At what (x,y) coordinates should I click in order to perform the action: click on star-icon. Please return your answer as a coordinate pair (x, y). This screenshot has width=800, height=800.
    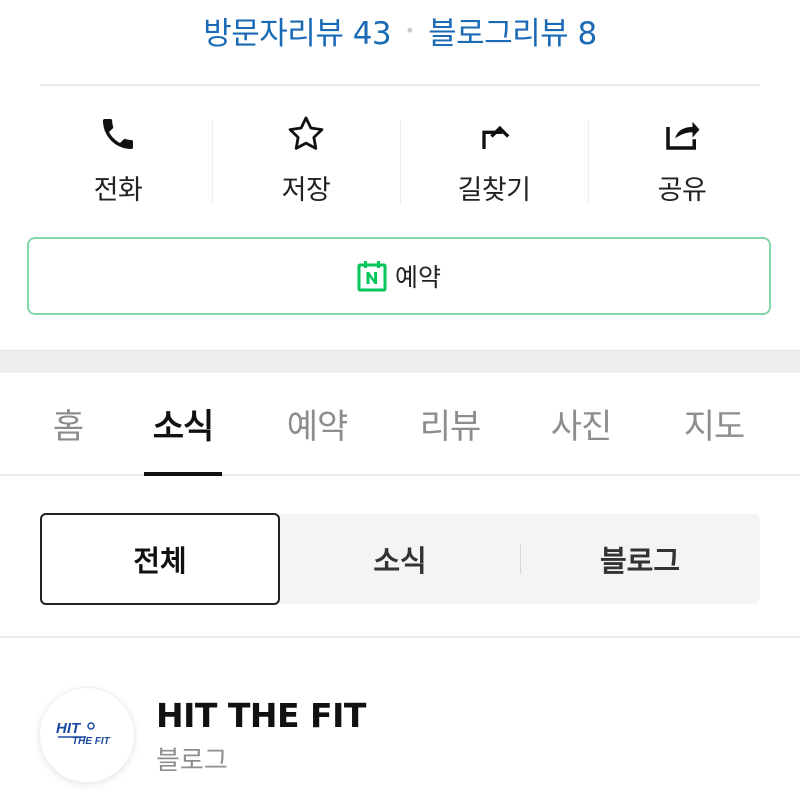
    Looking at the image, I should click on (306, 134).